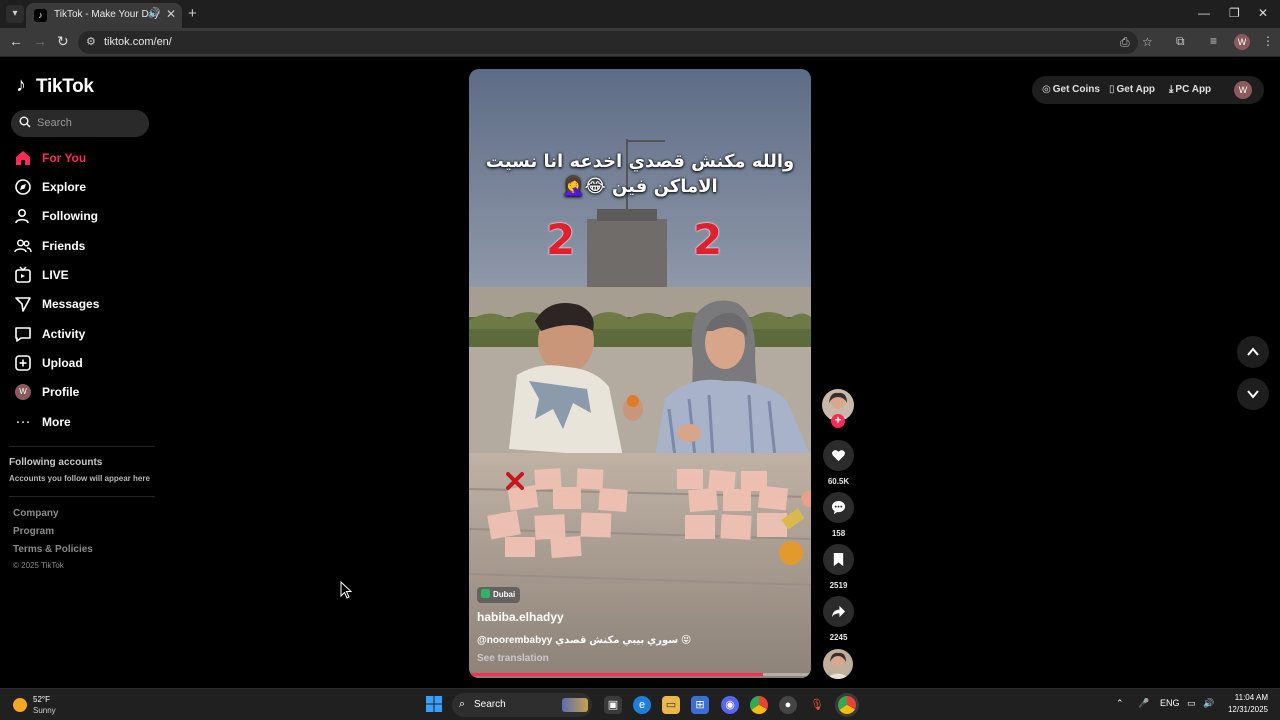  Describe the element at coordinates (33, 531) in the screenshot. I see `footer-program-link: Program` at that location.